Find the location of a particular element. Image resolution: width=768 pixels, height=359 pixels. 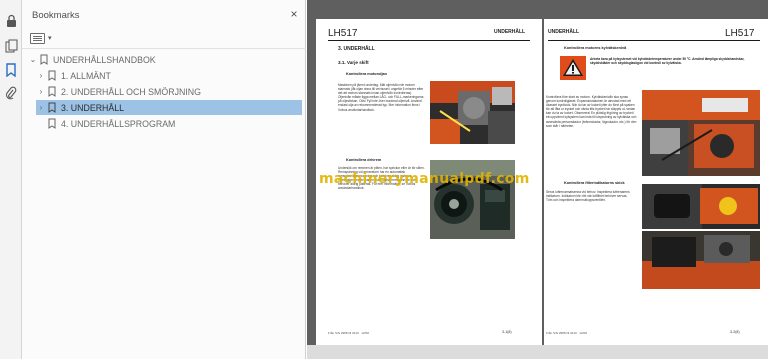

page-number: 3-2(8) is located at coordinates (735, 332).